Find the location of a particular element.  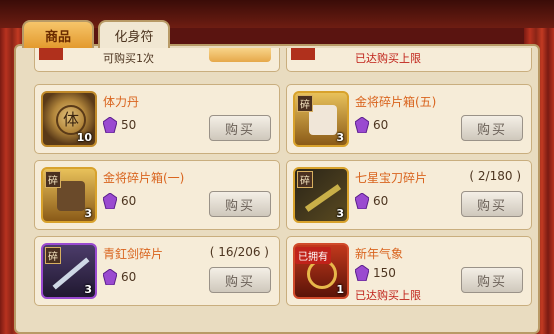

saber-fragment-icon: 碎 3 is located at coordinates (321, 195).